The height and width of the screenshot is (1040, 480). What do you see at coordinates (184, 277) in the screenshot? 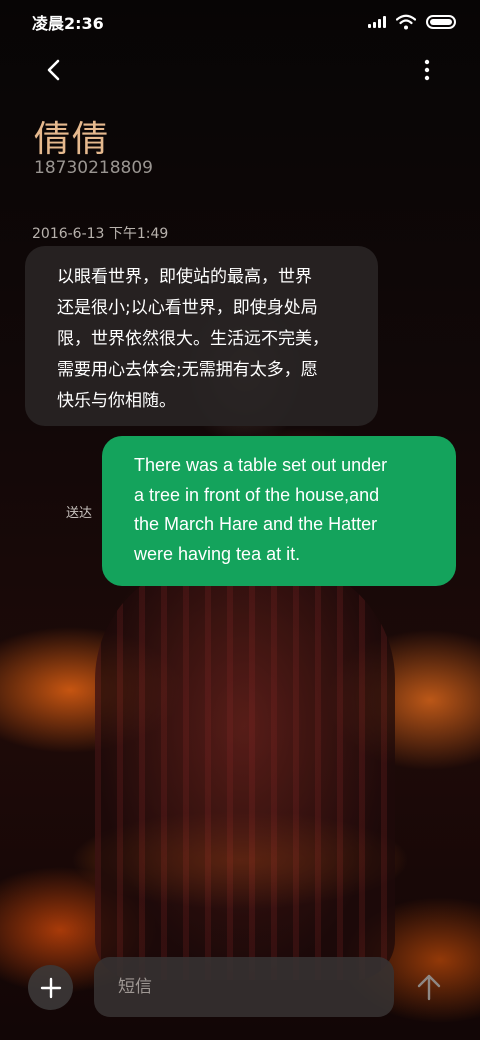
I see `message-line: 以眼看世界，即使站的最高，世界` at bounding box center [184, 277].